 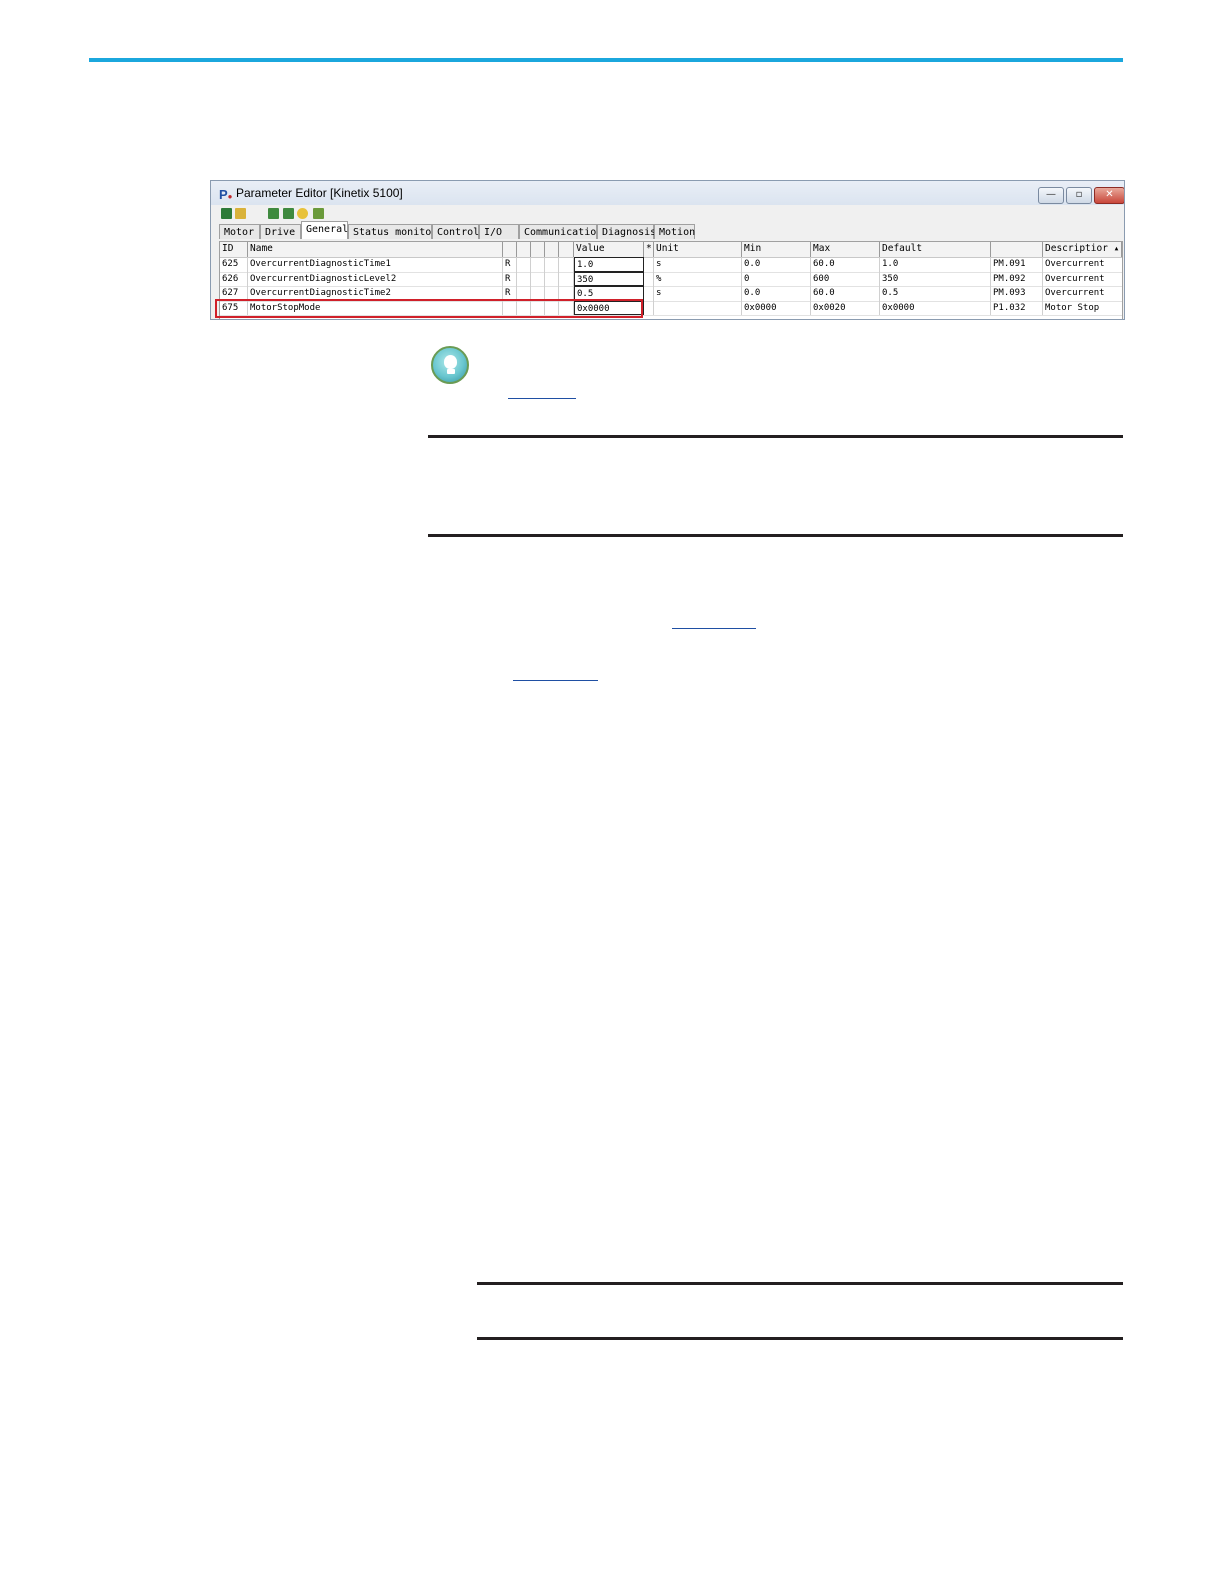 What do you see at coordinates (776, 278) in the screenshot?
I see `row-min: 0` at bounding box center [776, 278].